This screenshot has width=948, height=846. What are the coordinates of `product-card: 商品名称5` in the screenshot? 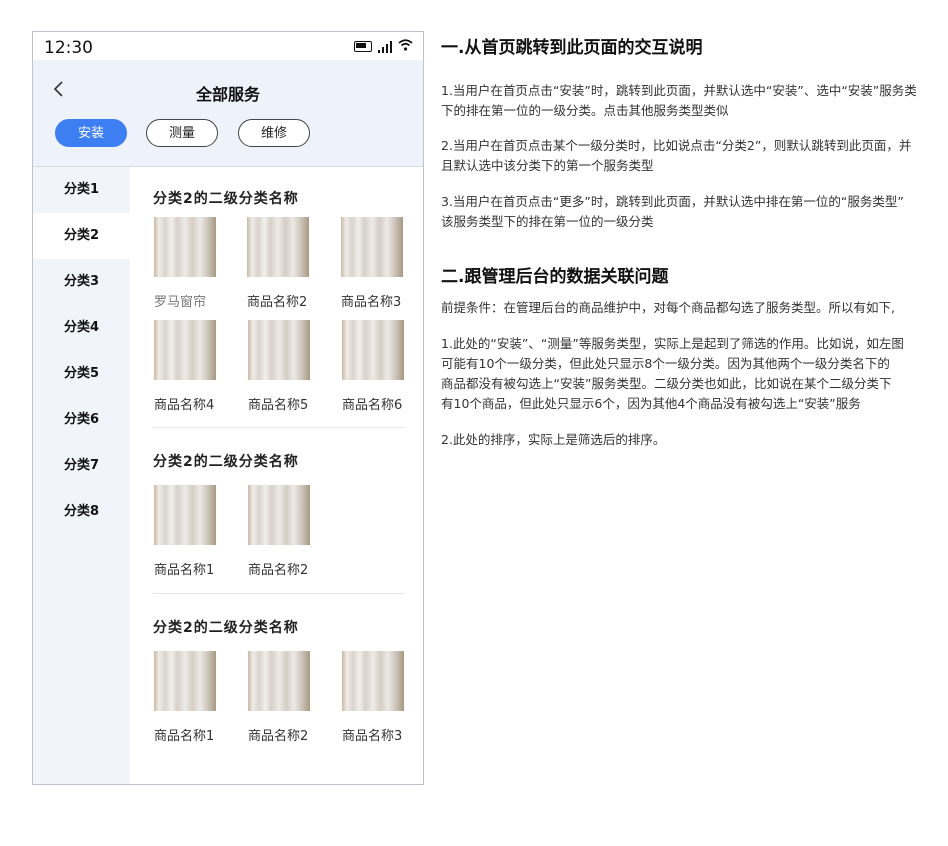 It's located at (280, 366).